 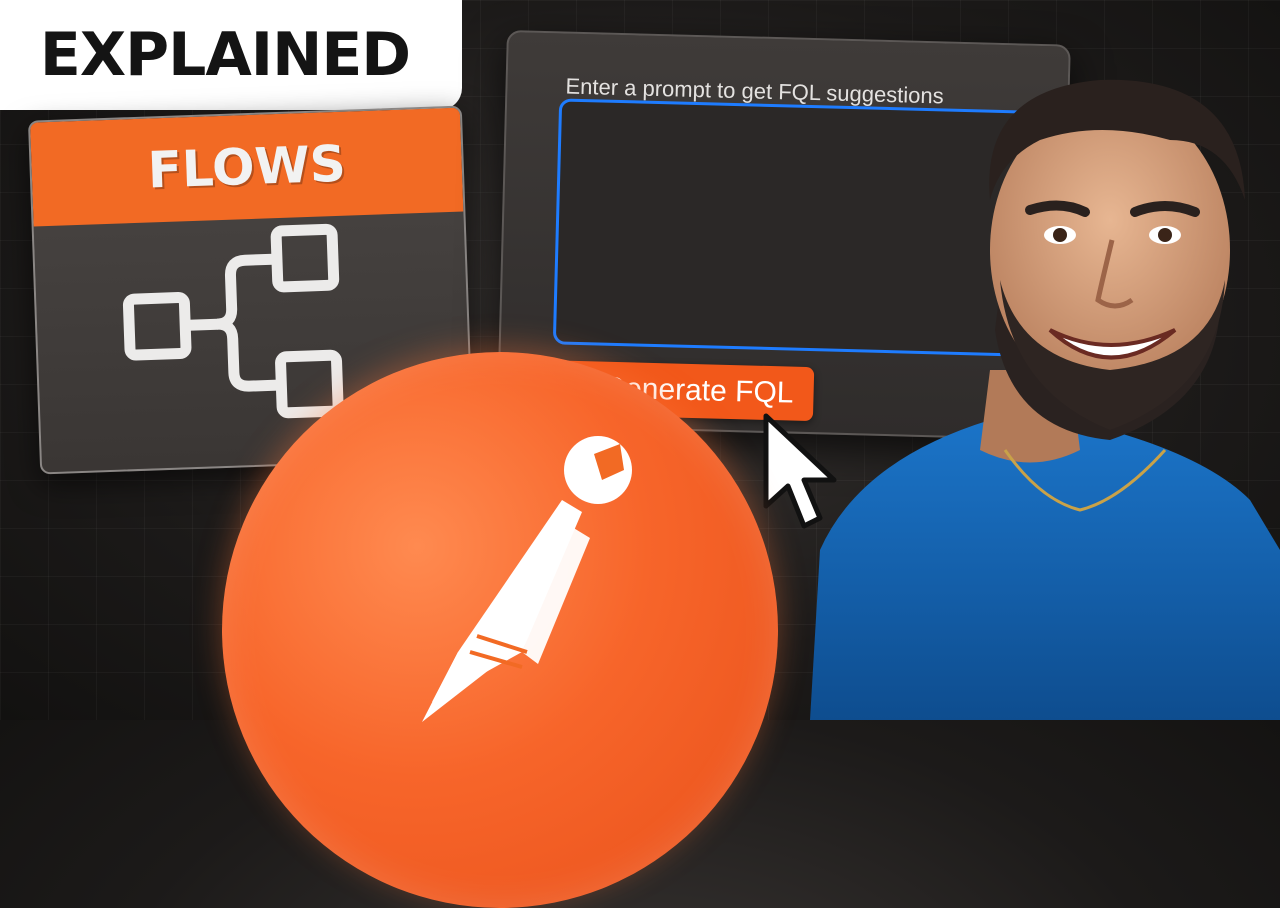 I want to click on explained-badge: EXPLAINED, so click(x=231, y=55).